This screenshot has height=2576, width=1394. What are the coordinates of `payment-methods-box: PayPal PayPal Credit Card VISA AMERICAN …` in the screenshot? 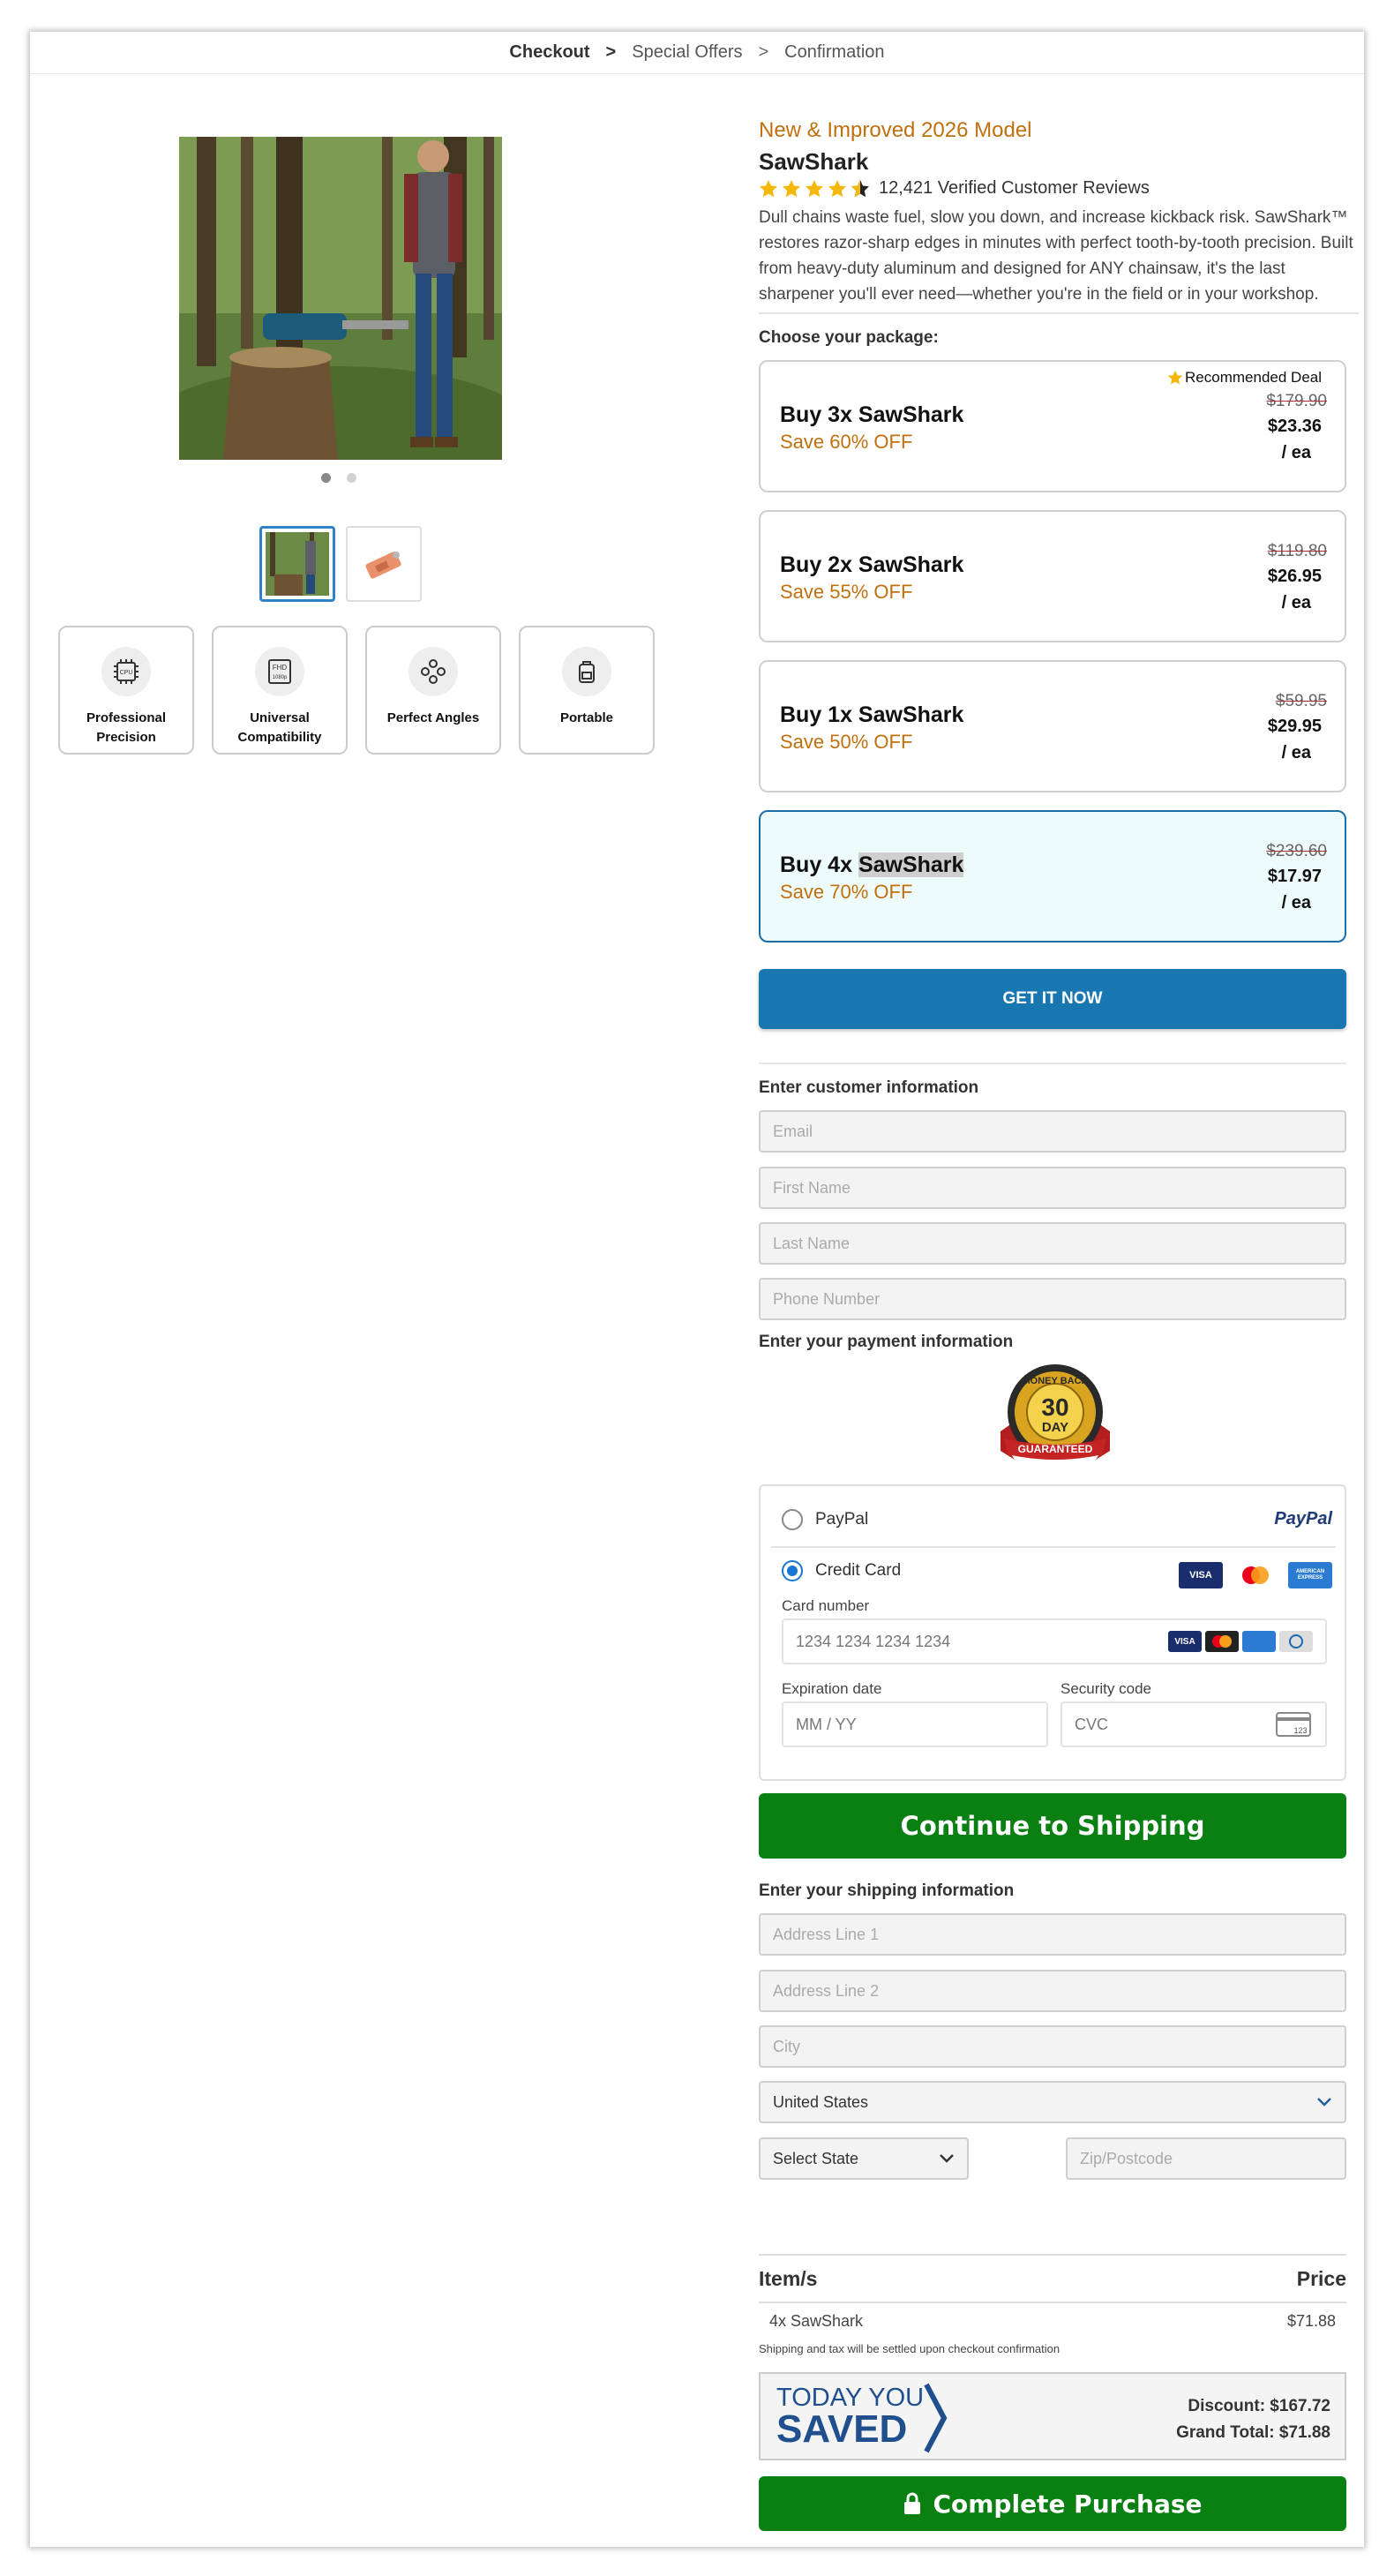 It's located at (1052, 1632).